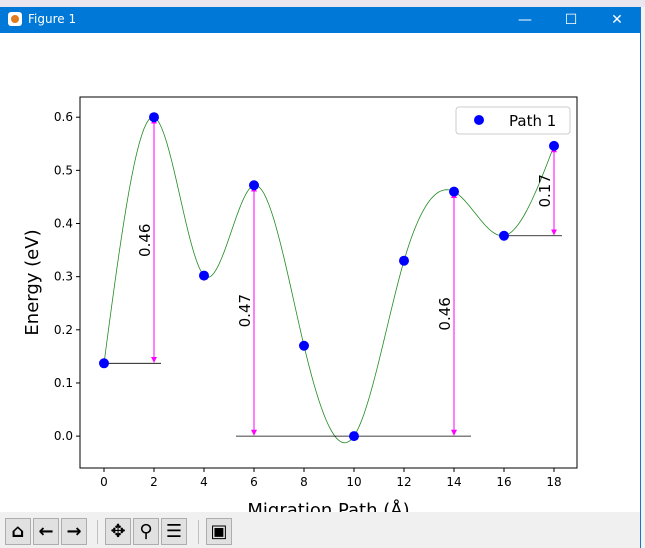 This screenshot has height=548, width=645. Describe the element at coordinates (63, 224) in the screenshot. I see `y-tick-label: 0.4` at that location.